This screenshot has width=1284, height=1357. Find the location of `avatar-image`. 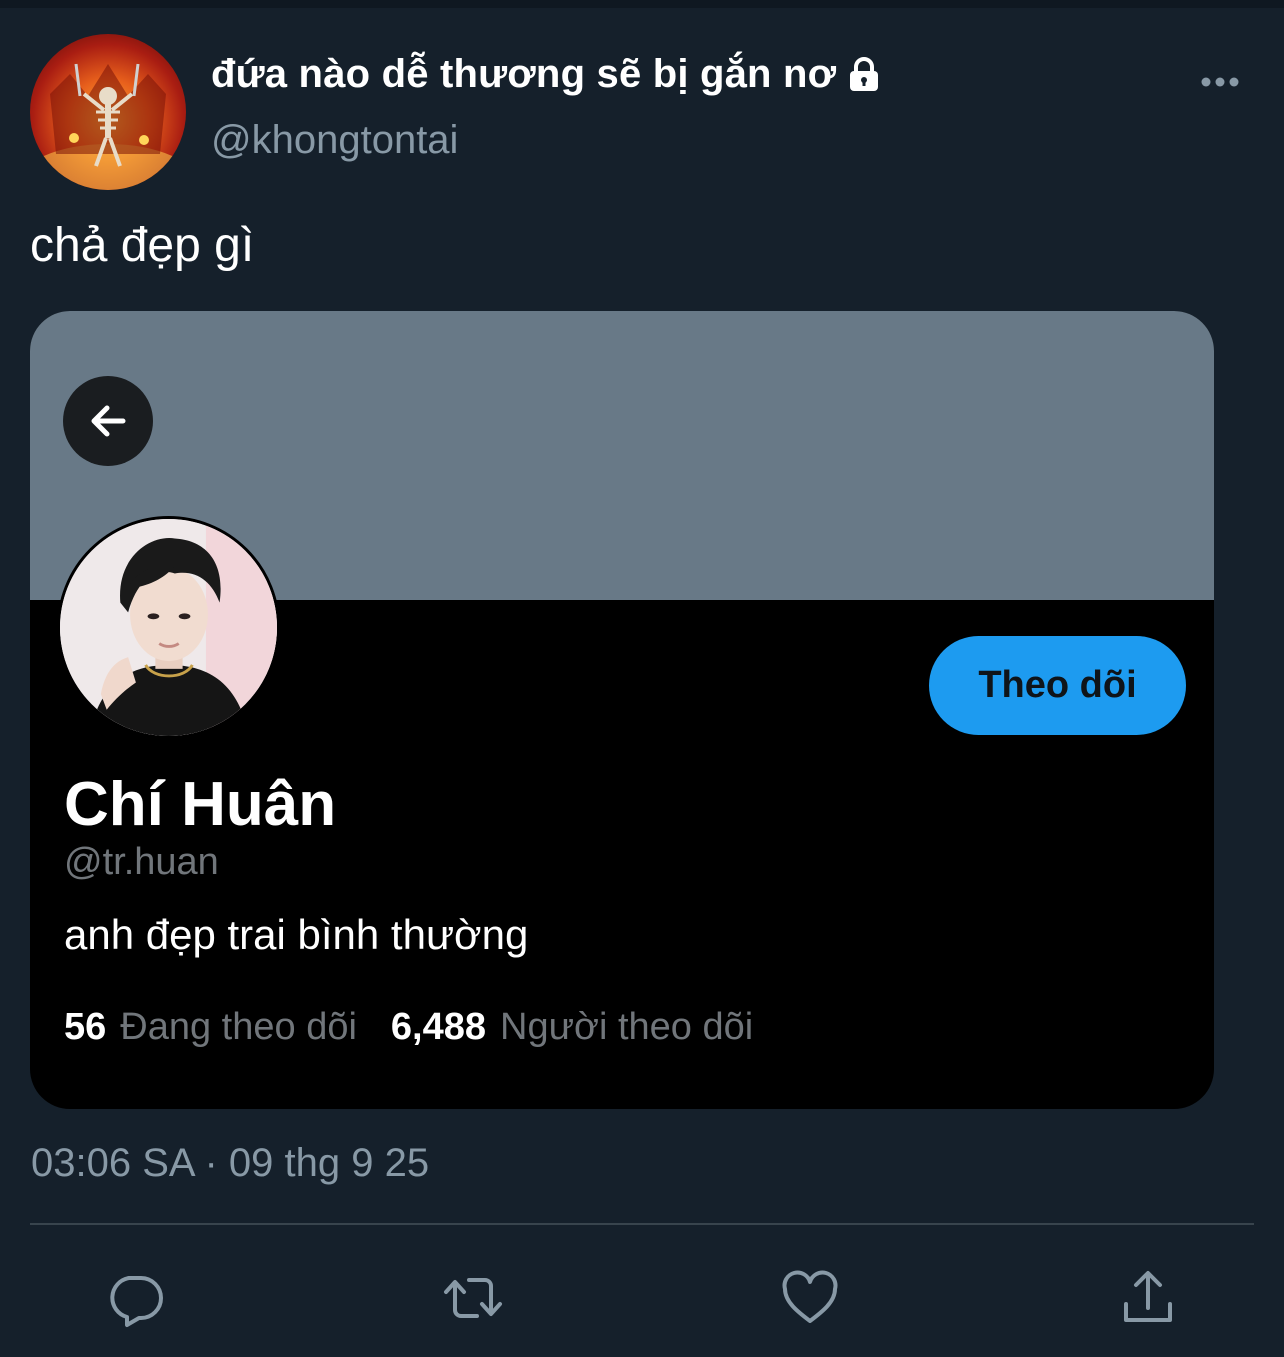

avatar-image is located at coordinates (108, 126).